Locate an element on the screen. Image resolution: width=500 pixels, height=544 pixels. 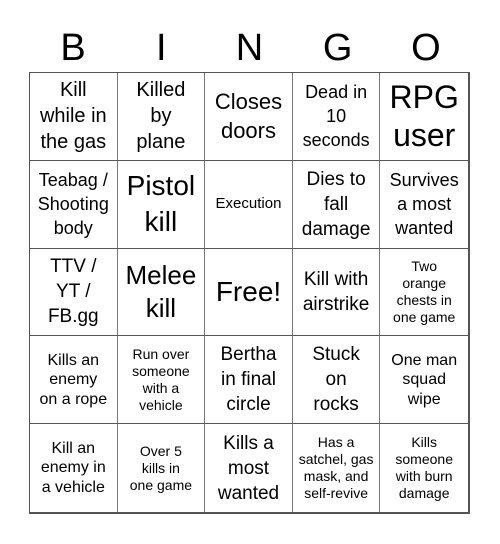
bingo-cell-text: Bertha in final circle is located at coordinates (248, 380).